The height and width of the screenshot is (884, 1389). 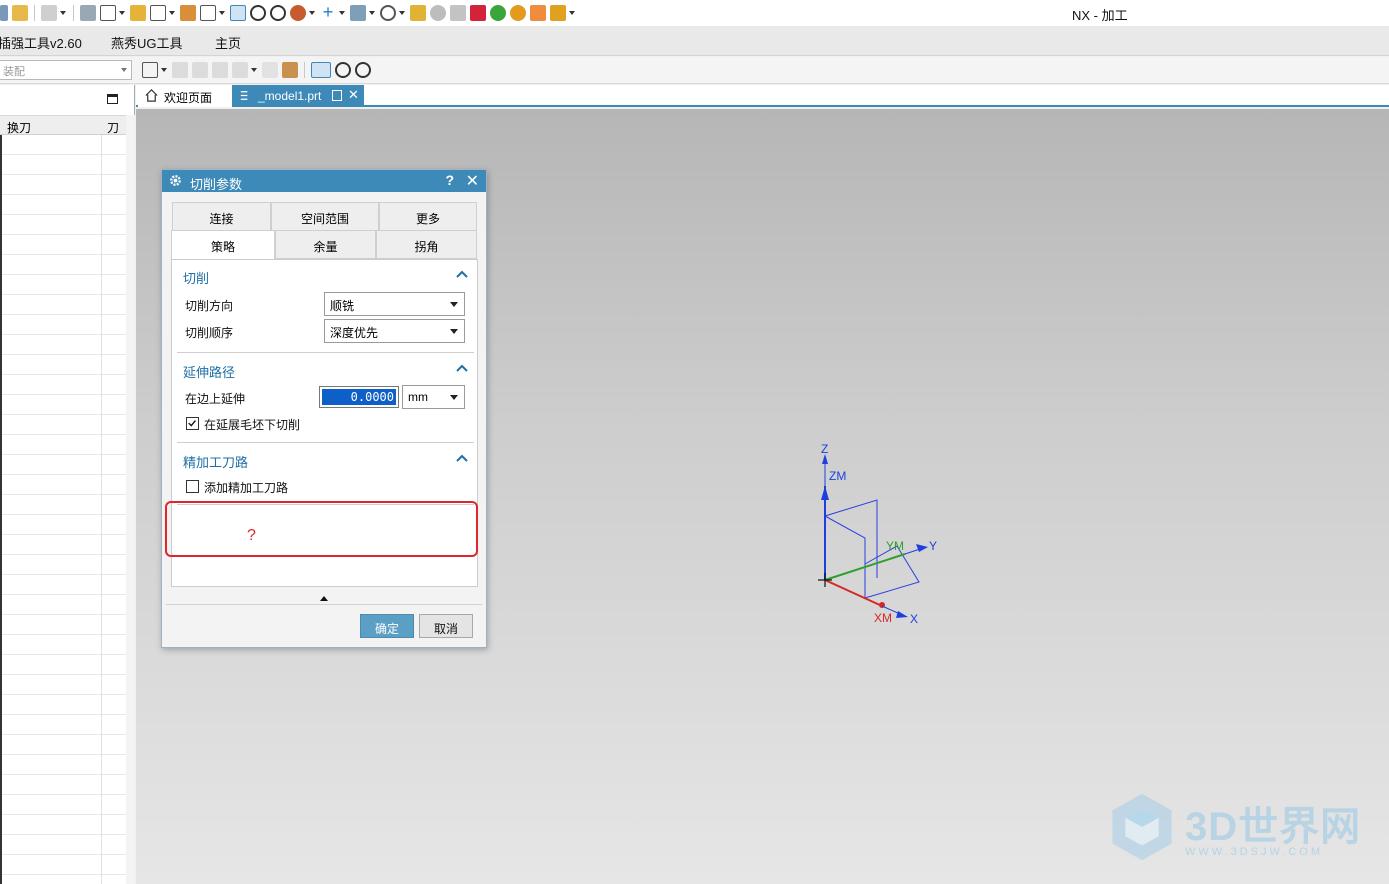 I want to click on group-title-finish-pass: 精加工刀路, so click(x=216, y=462).